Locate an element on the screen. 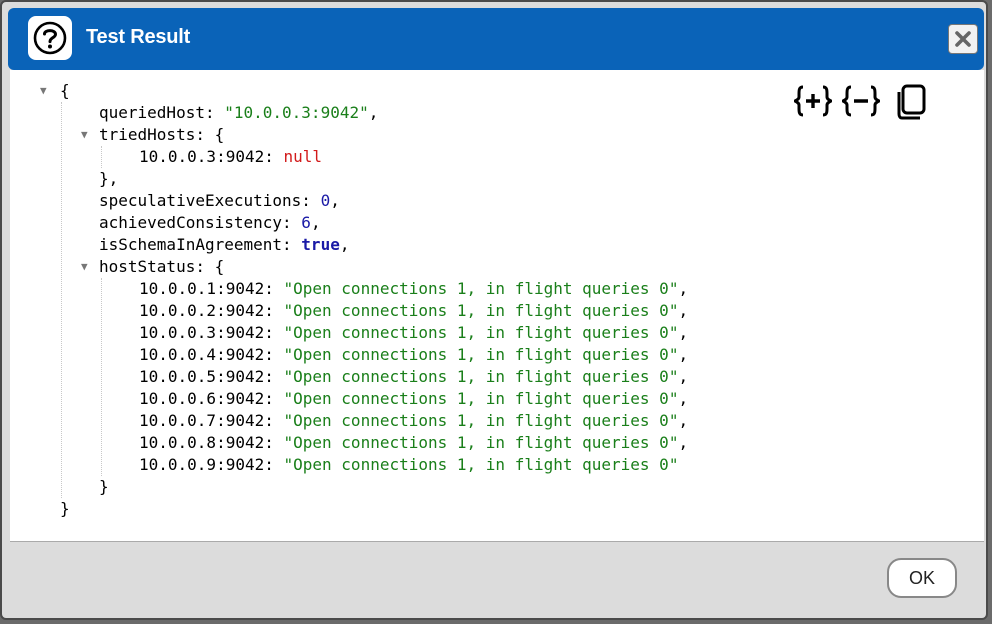 The image size is (992, 624). json-row-isSchemaInAgreement: isSchemaInAgreement: true, is located at coordinates (224, 244).